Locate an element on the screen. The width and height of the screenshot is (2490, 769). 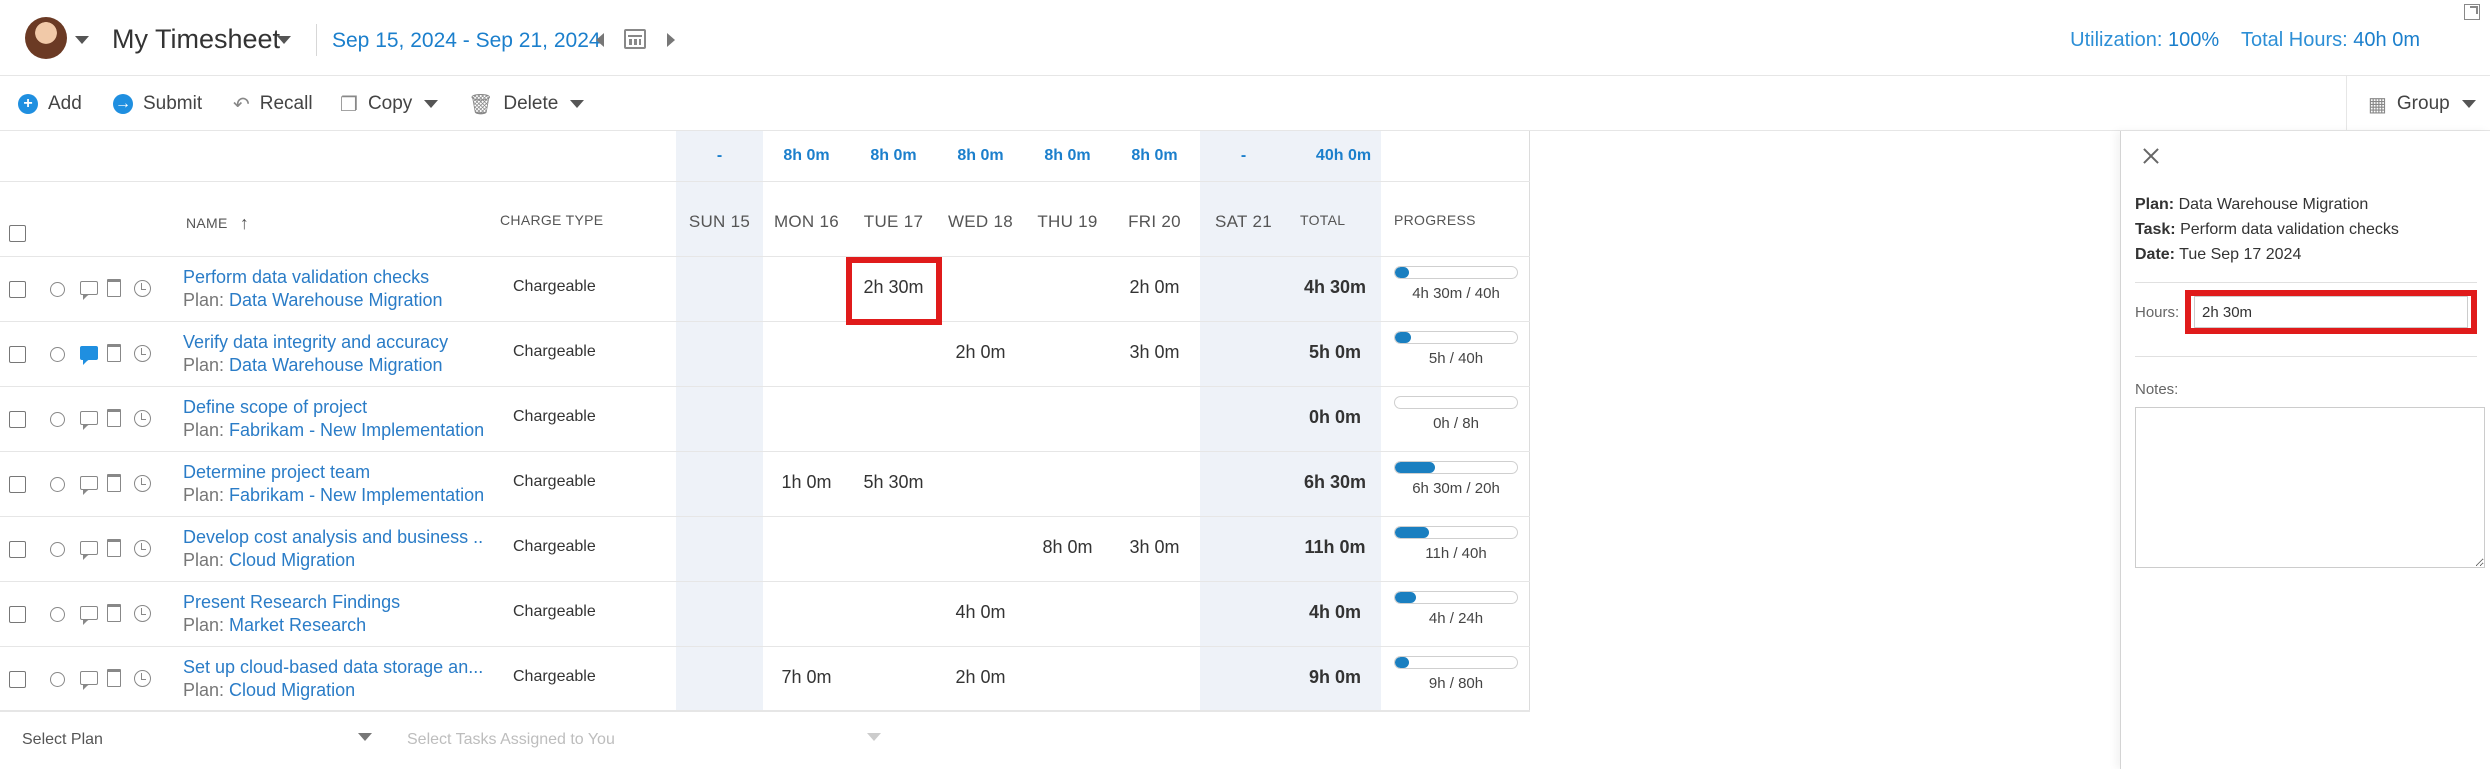
column-header-tue: TUE 17 is located at coordinates (893, 222).